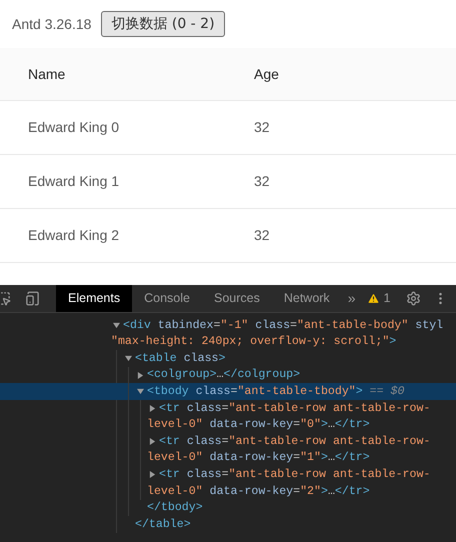 The height and width of the screenshot is (542, 456). I want to click on table-cell-text: Edward King 1, so click(73, 181).